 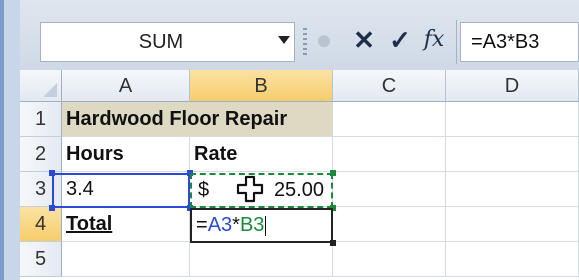 What do you see at coordinates (512, 154) in the screenshot?
I see `cell-d2` at bounding box center [512, 154].